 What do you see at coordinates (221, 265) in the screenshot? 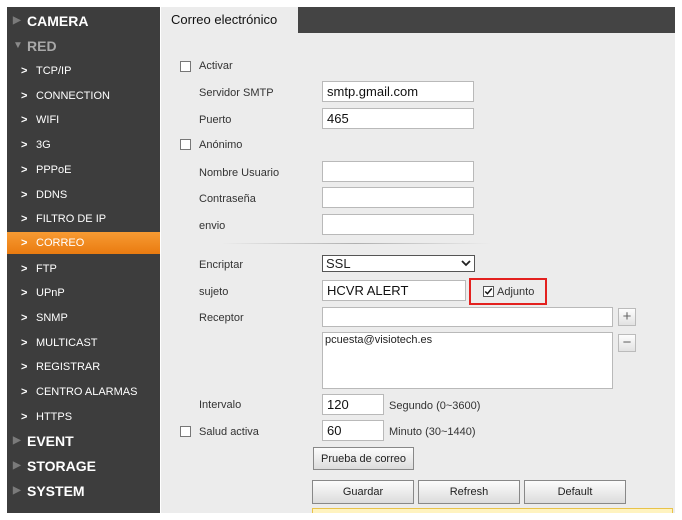
I see `encriptar-label: Encriptar` at bounding box center [221, 265].